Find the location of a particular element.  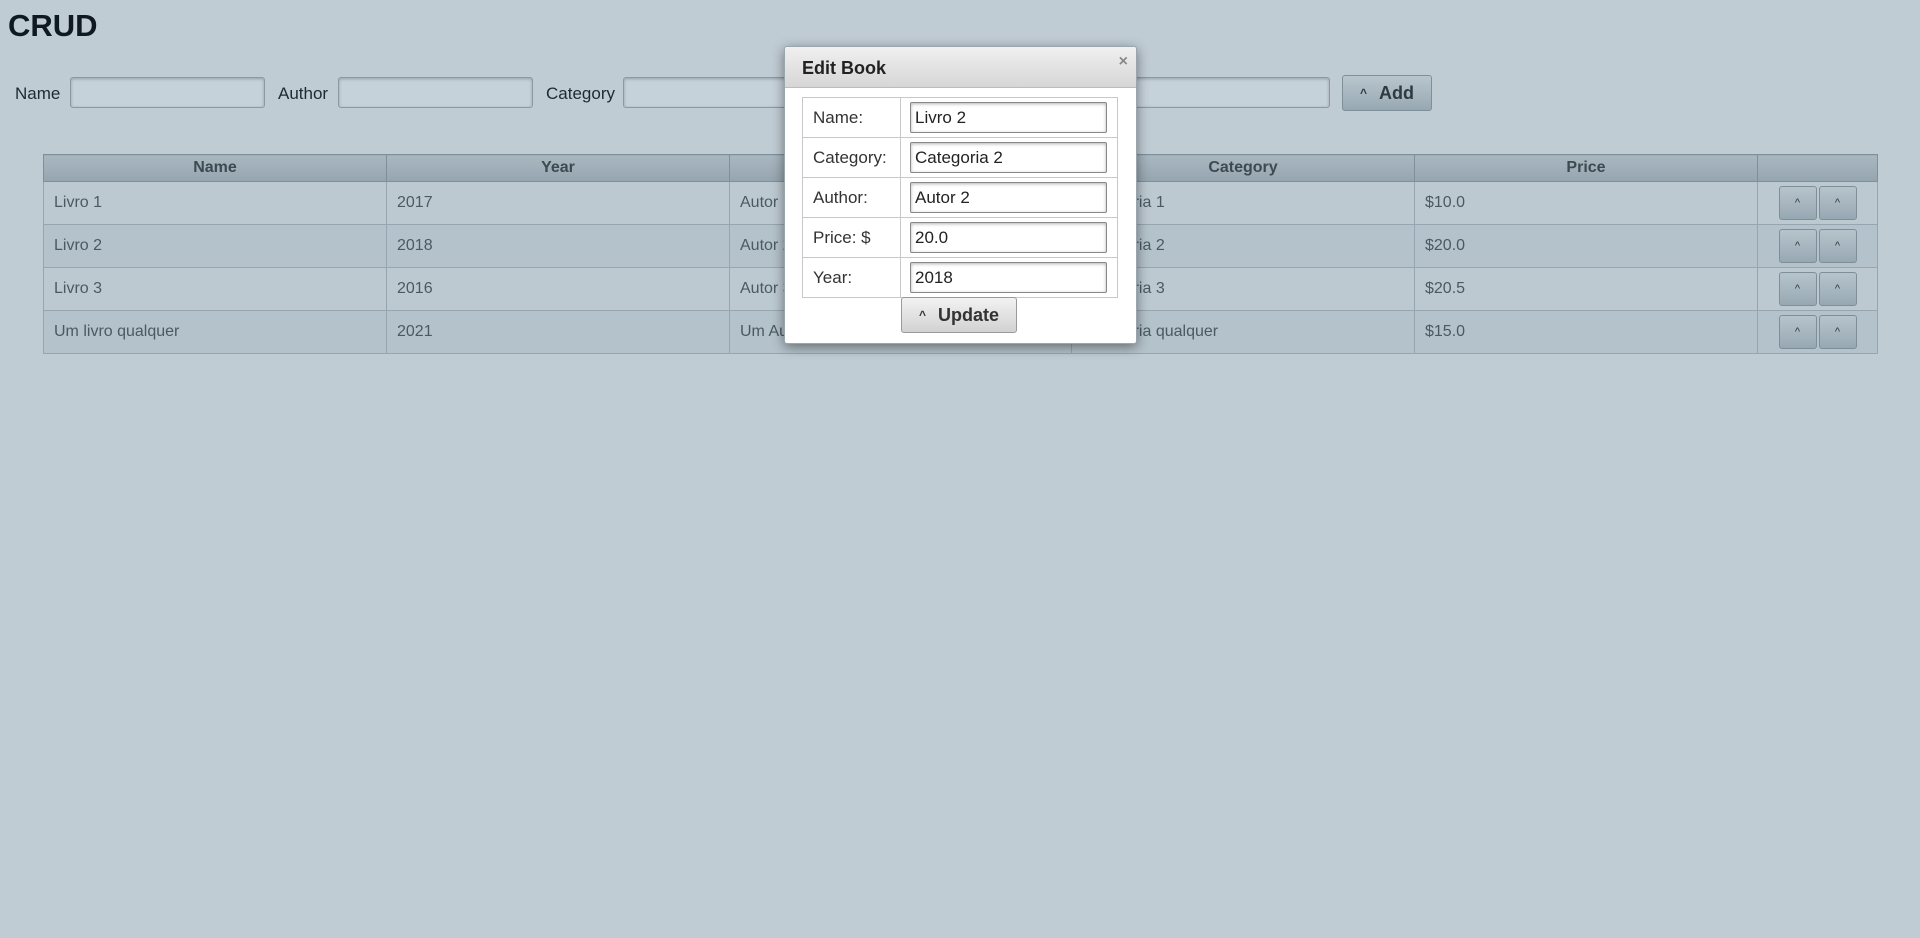

cell-year: 2018 is located at coordinates (558, 246).